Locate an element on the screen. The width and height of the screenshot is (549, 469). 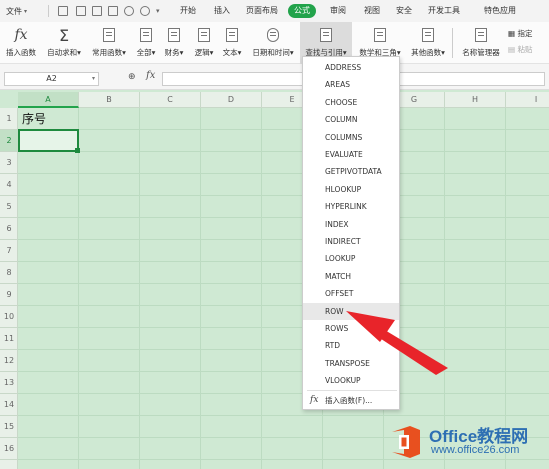
menu-item-rtd: RTD is located at coordinates (351, 345).